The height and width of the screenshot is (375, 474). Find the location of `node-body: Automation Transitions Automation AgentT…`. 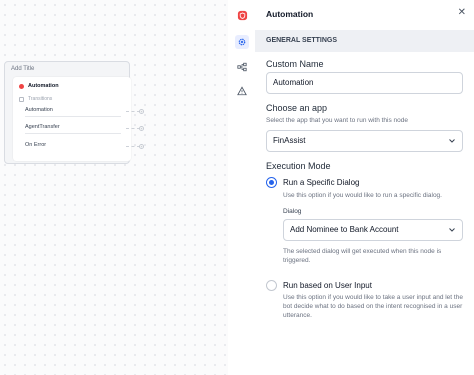

node-body: Automation Transitions Automation AgentT… is located at coordinates (72, 119).